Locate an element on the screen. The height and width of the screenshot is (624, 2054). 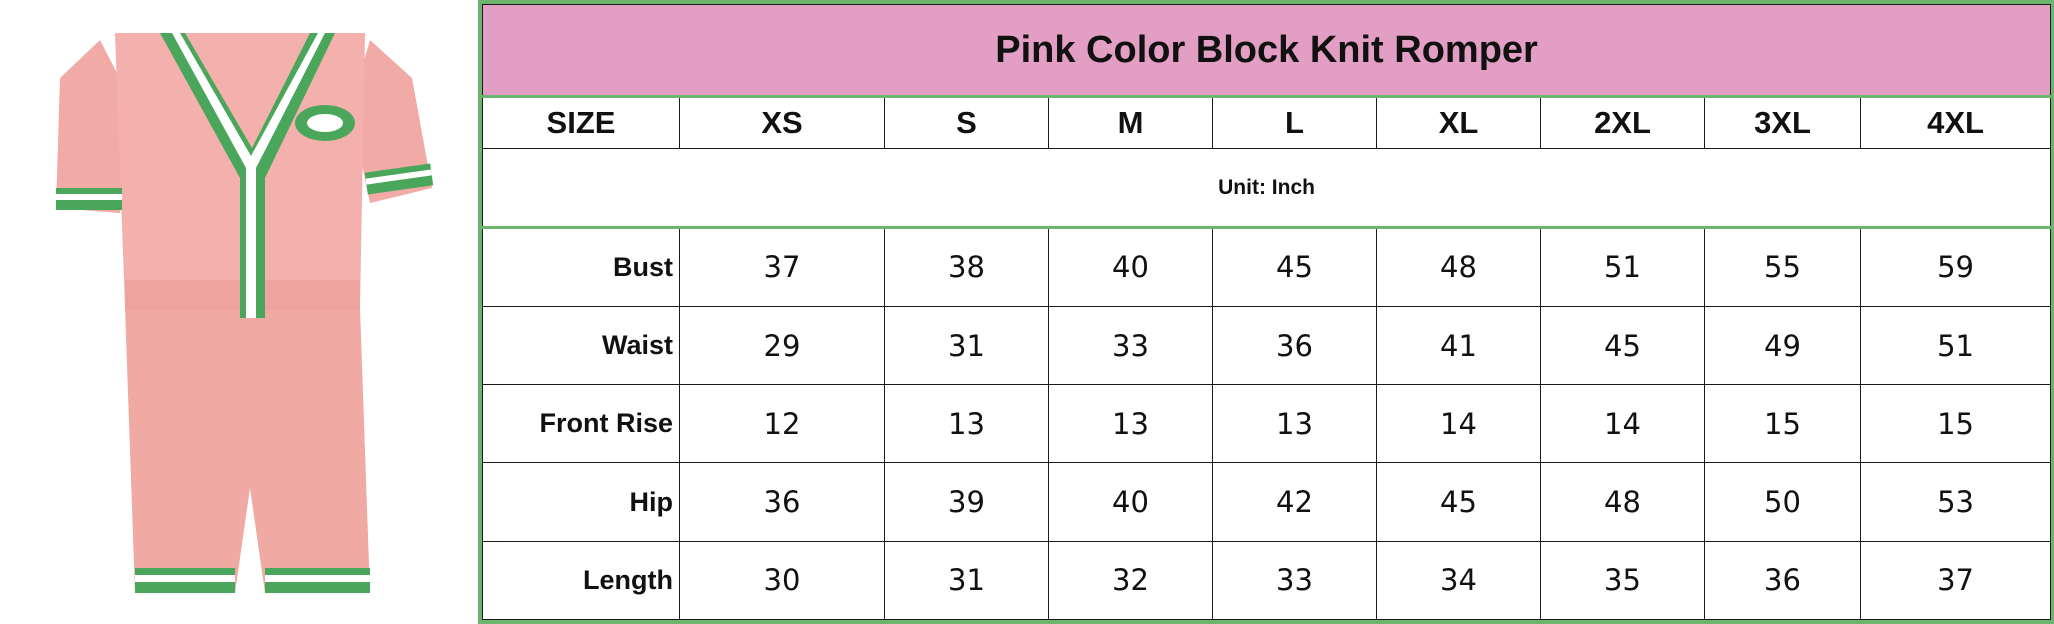
table-cell: 32 is located at coordinates (1130, 580).